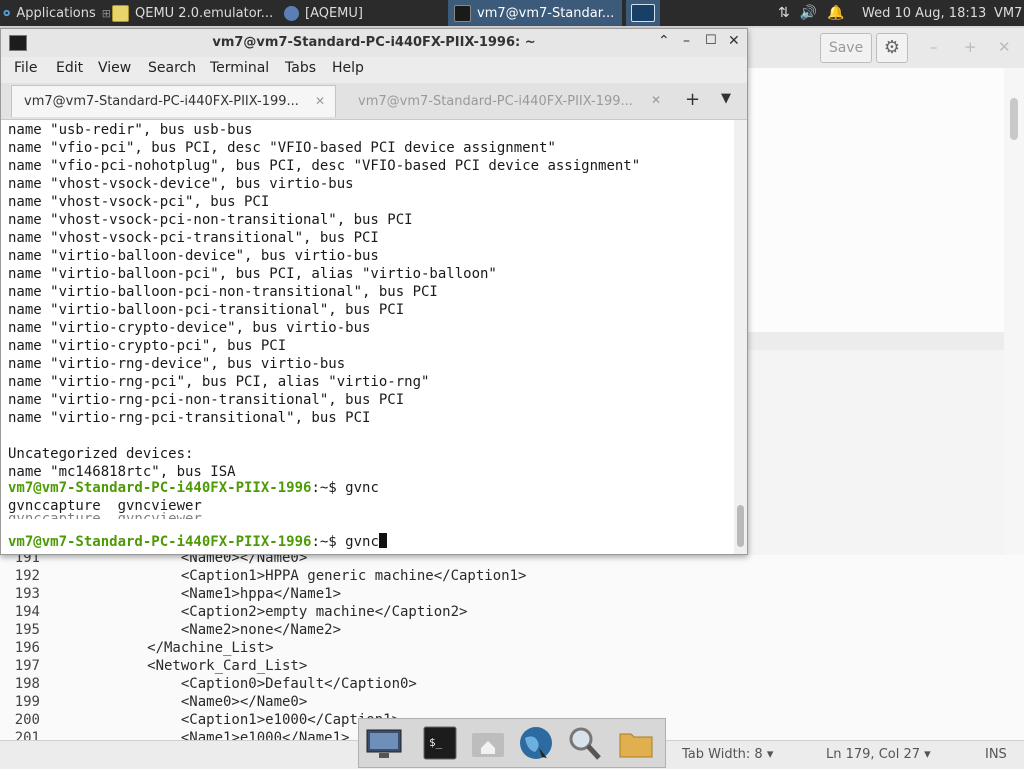 This screenshot has width=1024, height=769. Describe the element at coordinates (512, 743) in the screenshot. I see `dock: $_` at that location.